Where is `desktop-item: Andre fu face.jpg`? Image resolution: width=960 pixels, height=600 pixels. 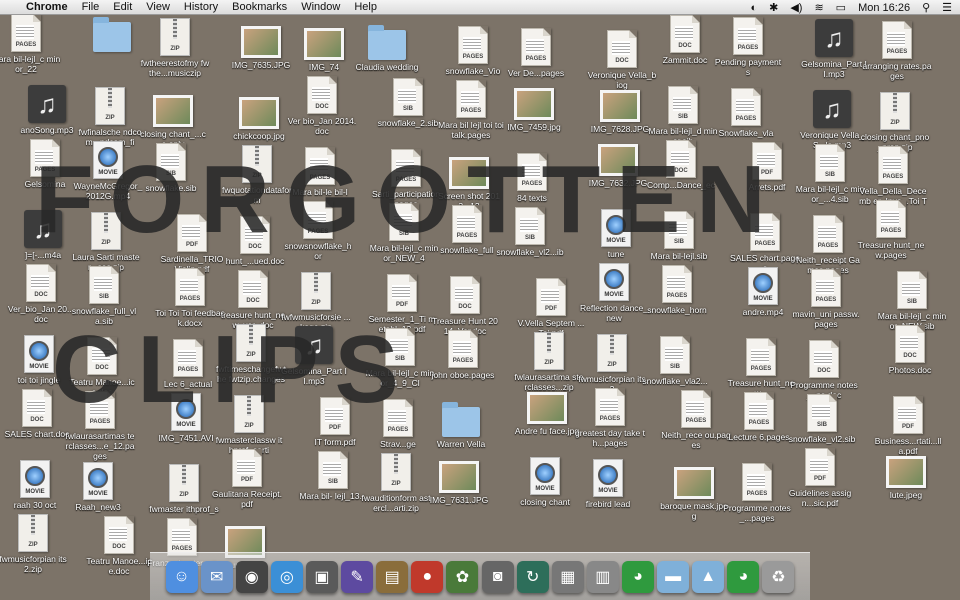 desktop-item: Andre fu face.jpg is located at coordinates (547, 411).